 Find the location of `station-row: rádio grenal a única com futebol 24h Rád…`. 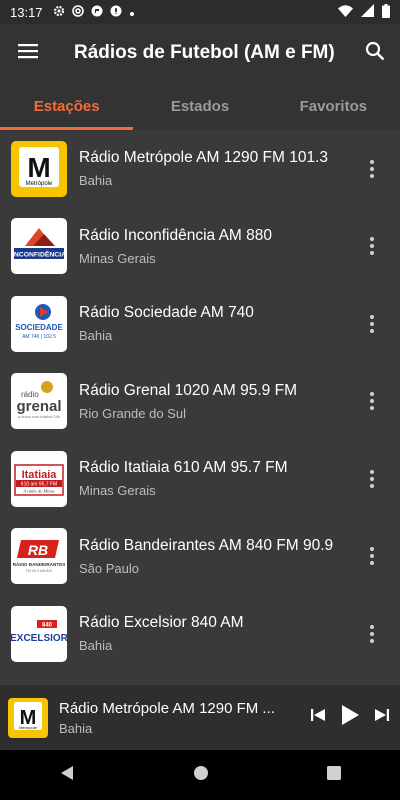

station-row: rádio grenal a única com futebol 24h Rád… is located at coordinates (200, 402).